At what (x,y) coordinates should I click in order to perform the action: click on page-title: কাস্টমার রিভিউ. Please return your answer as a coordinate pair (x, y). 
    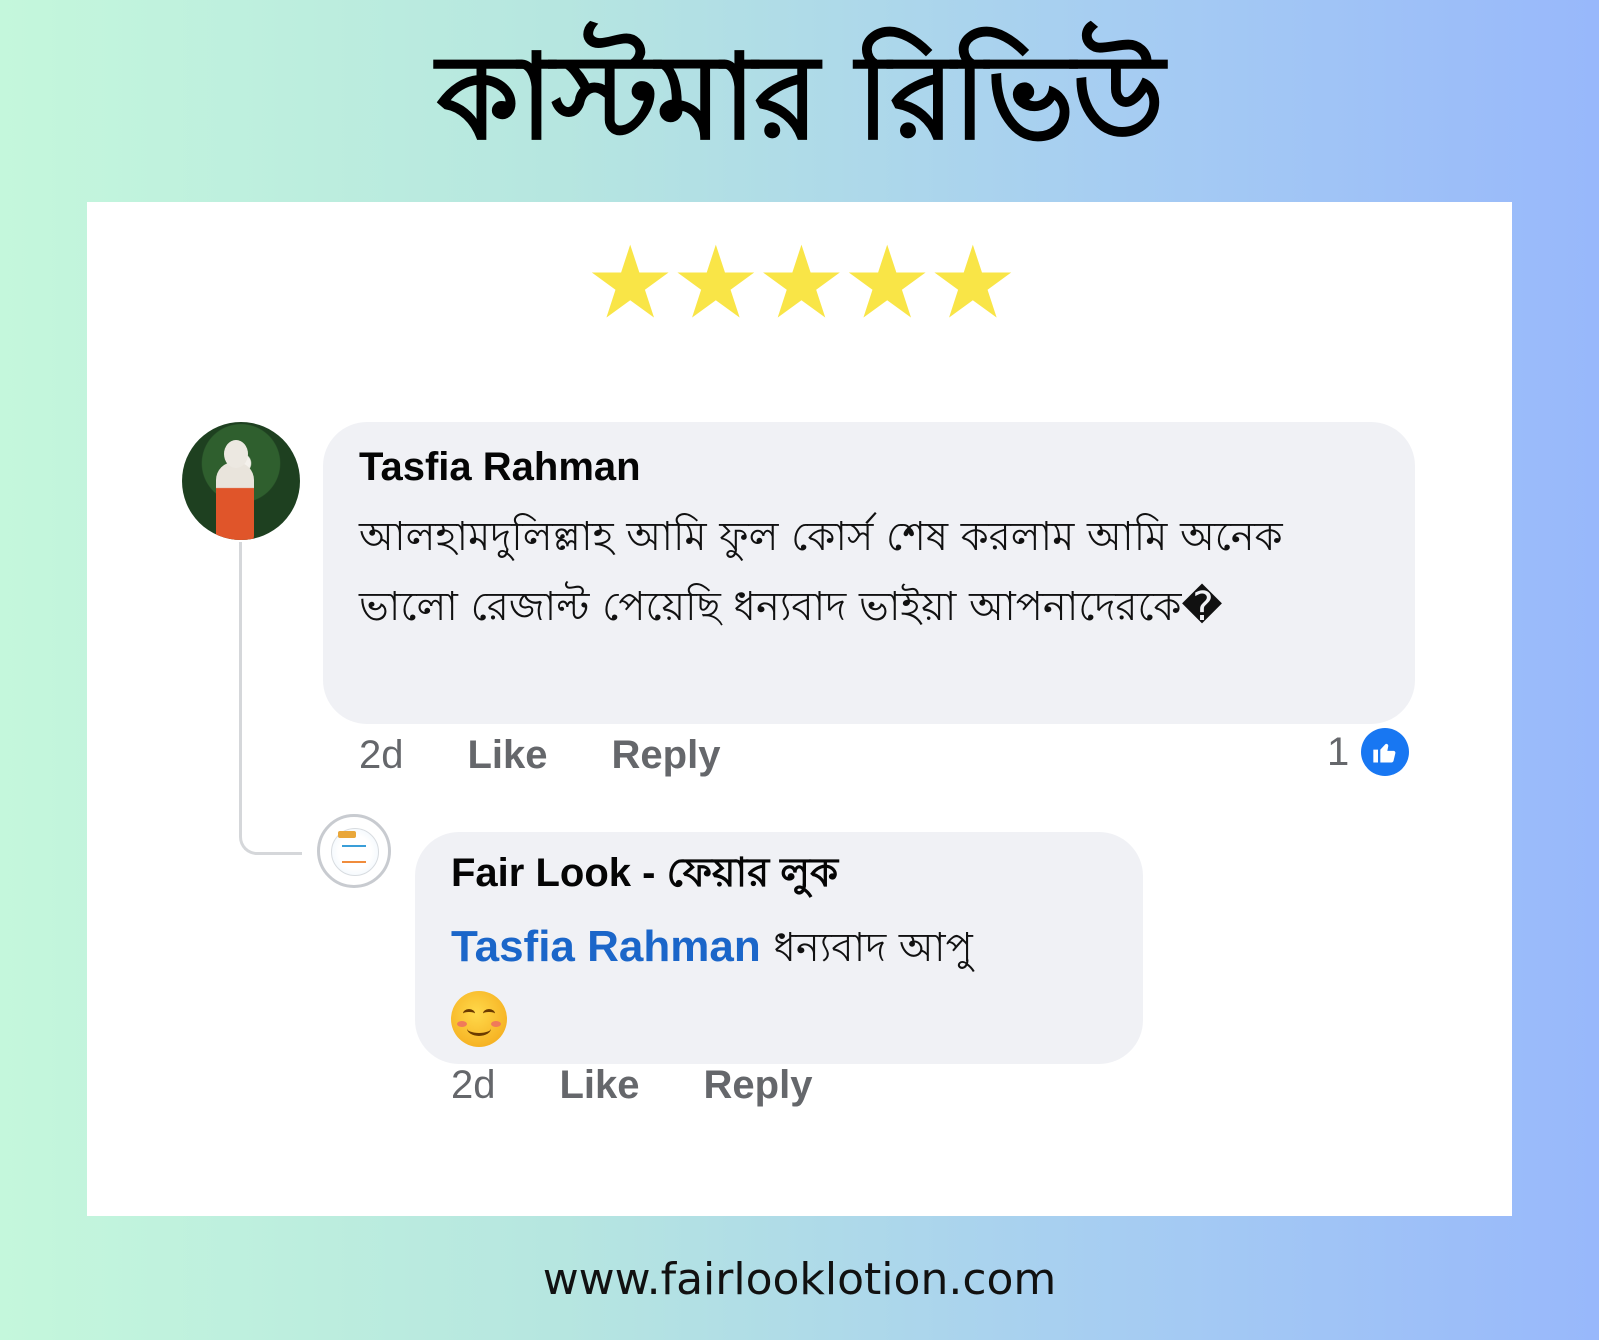
    Looking at the image, I should click on (800, 97).